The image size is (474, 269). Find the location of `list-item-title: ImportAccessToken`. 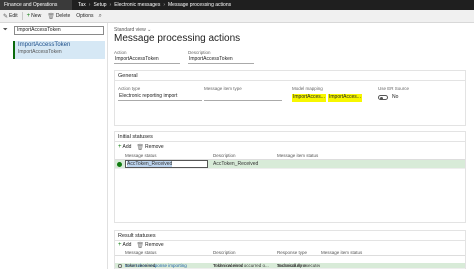

list-item-title: ImportAccessToken is located at coordinates (44, 45).